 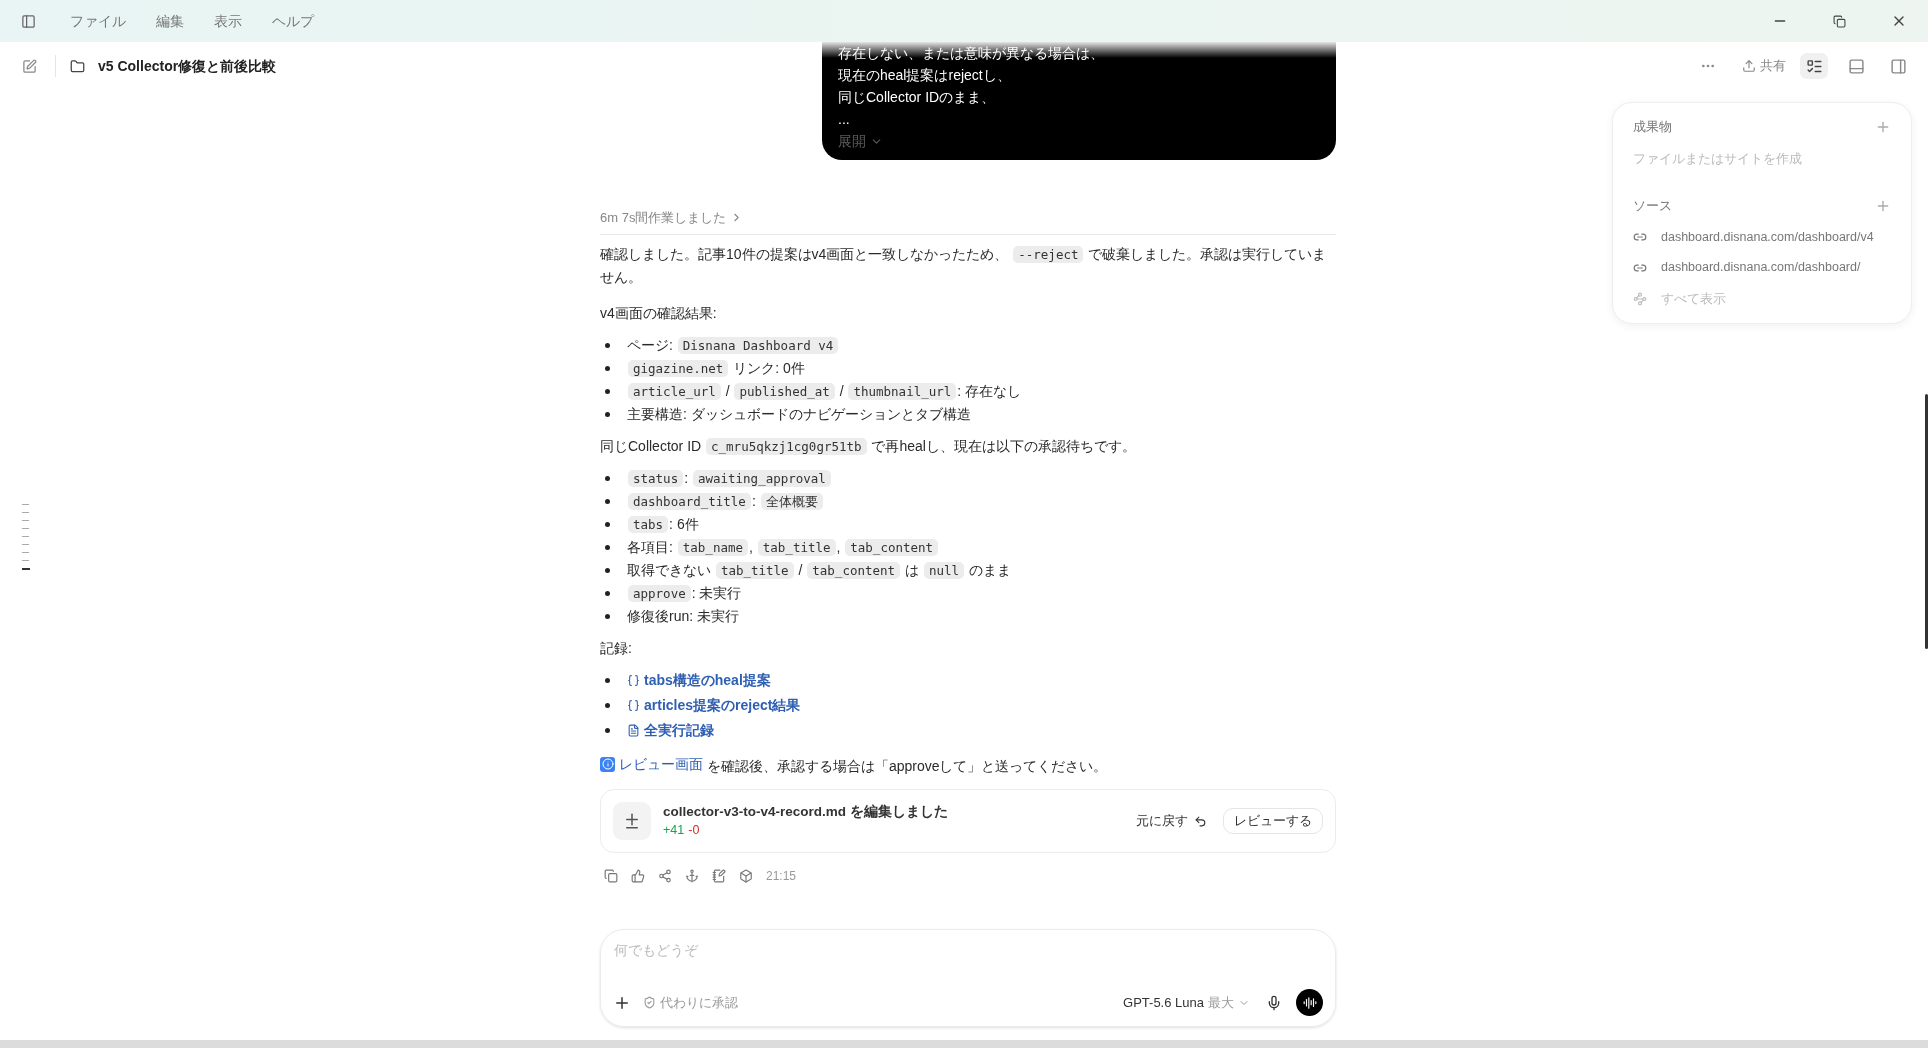 What do you see at coordinates (781, 876) in the screenshot?
I see `message-time: 21:15` at bounding box center [781, 876].